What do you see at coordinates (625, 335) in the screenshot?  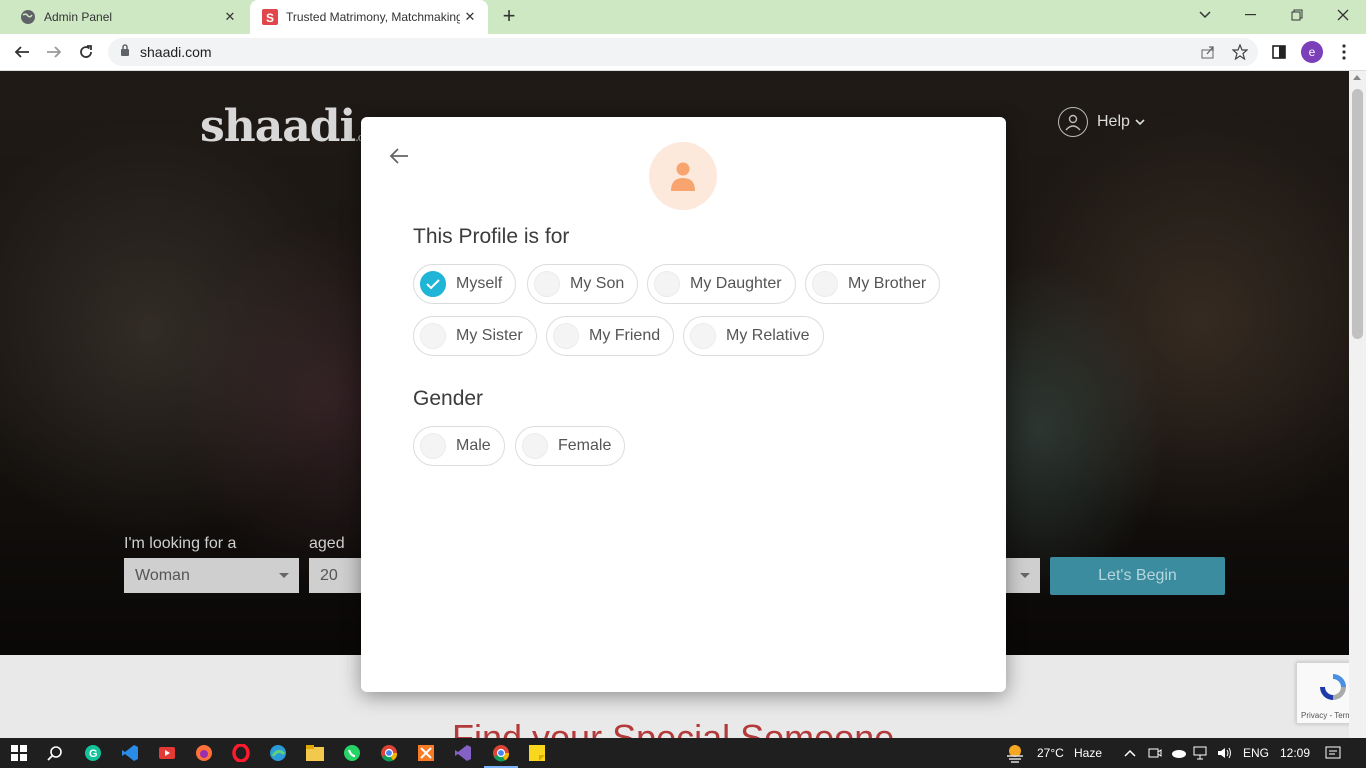 I see `option-label: My Friend` at bounding box center [625, 335].